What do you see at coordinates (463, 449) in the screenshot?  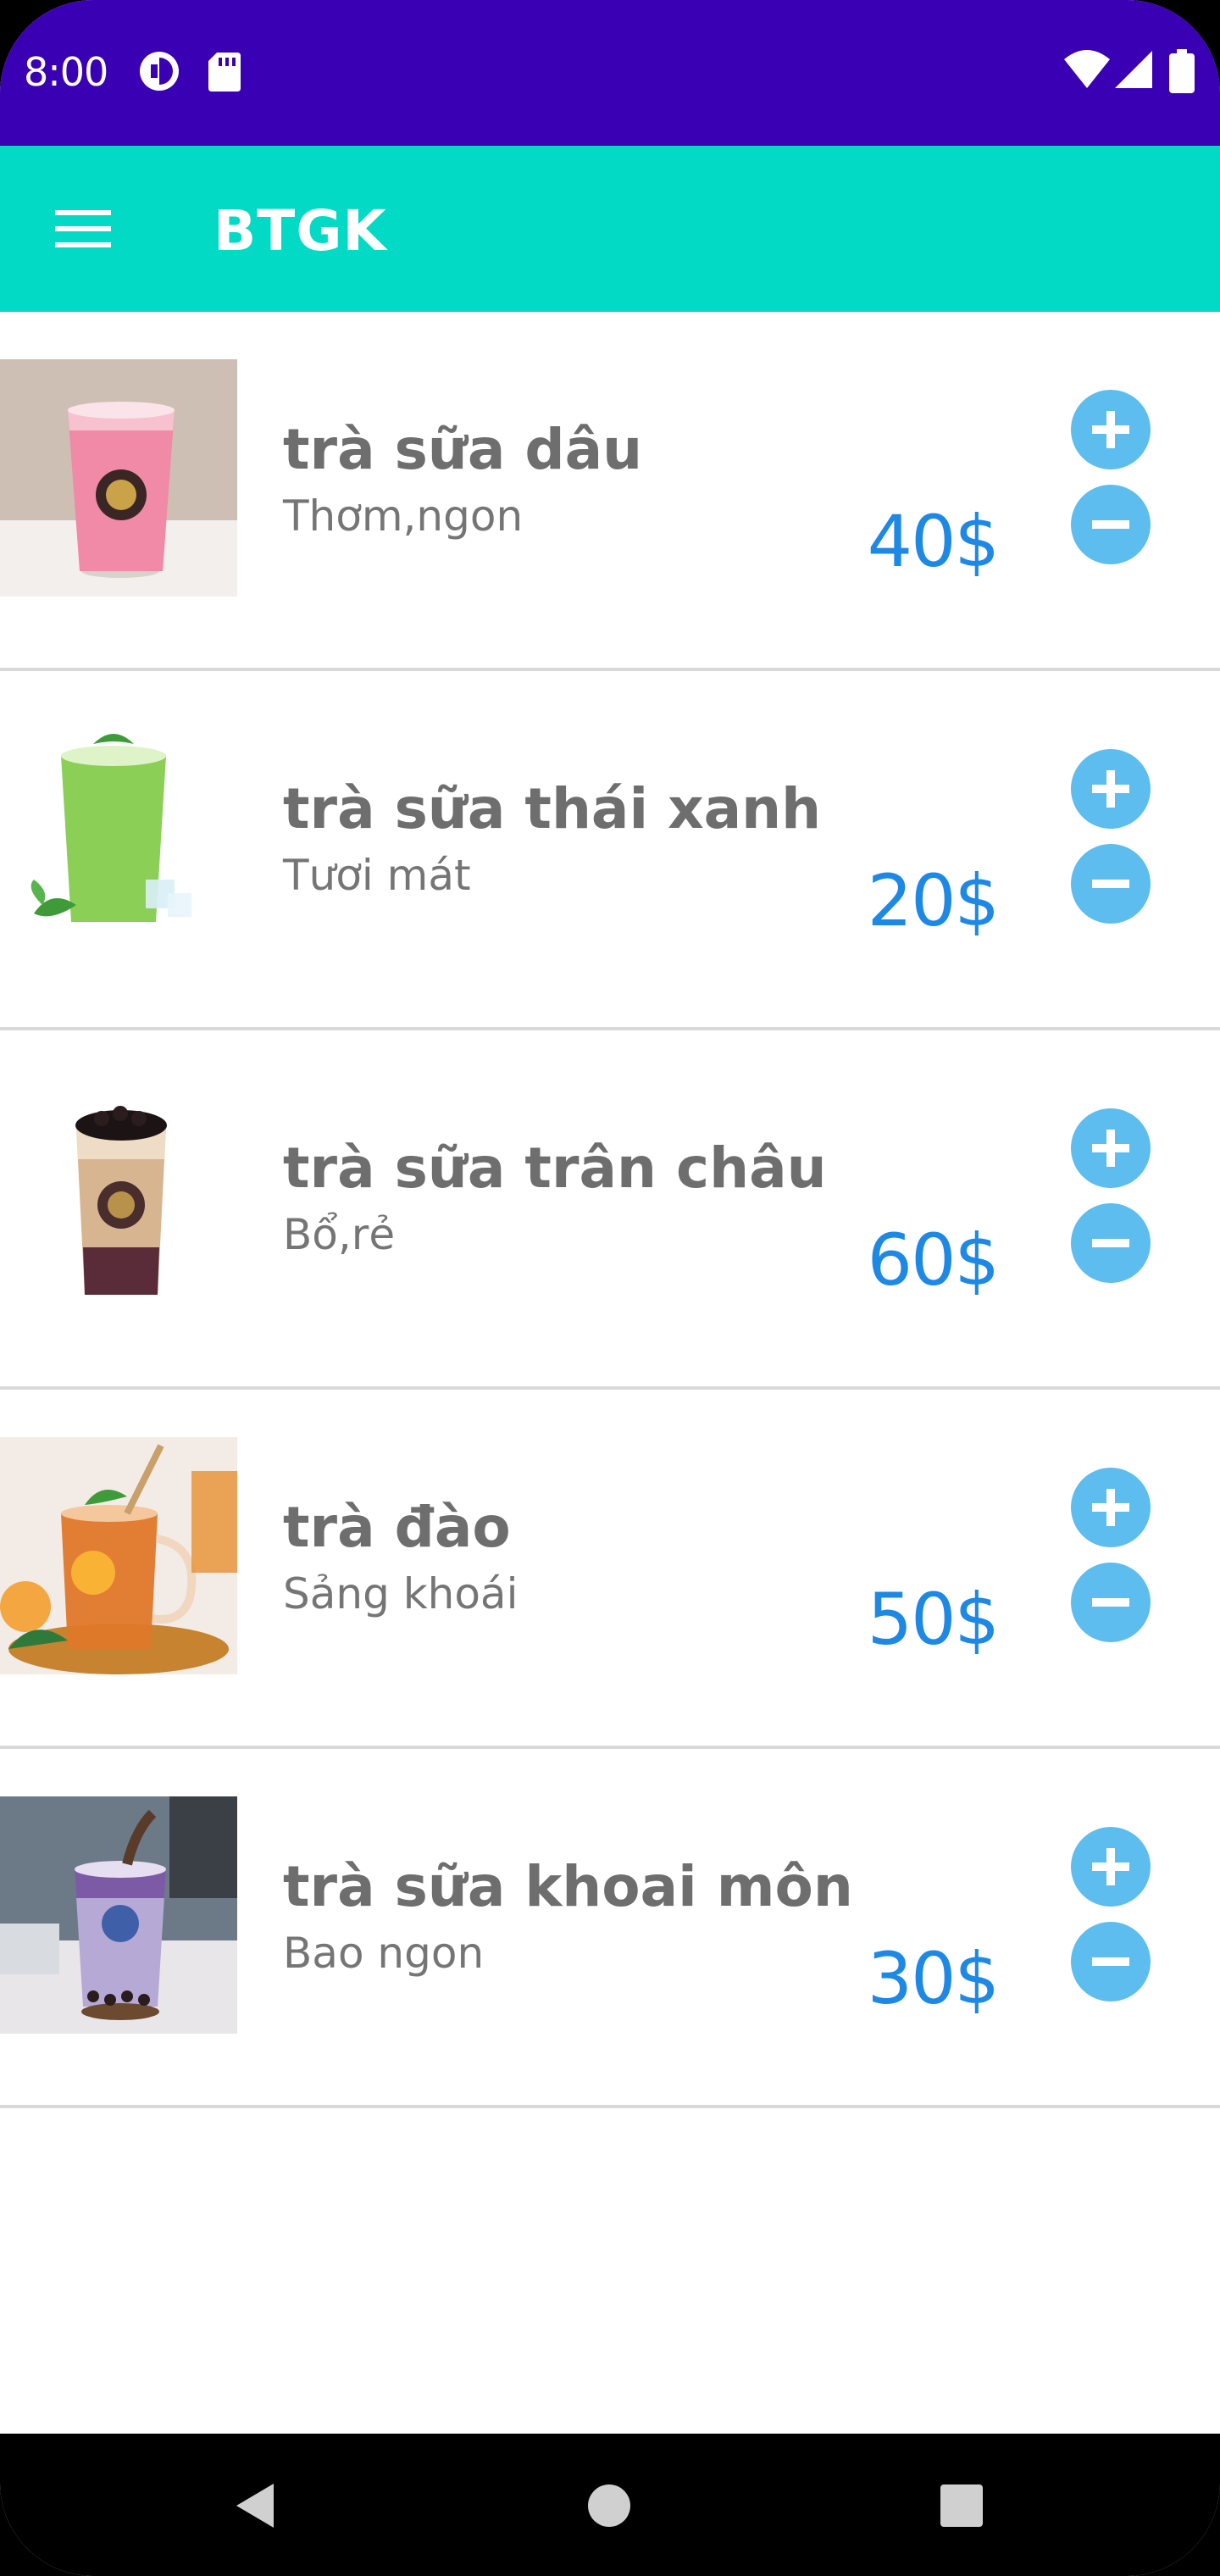 I see `product-name: trà sữa dâu` at bounding box center [463, 449].